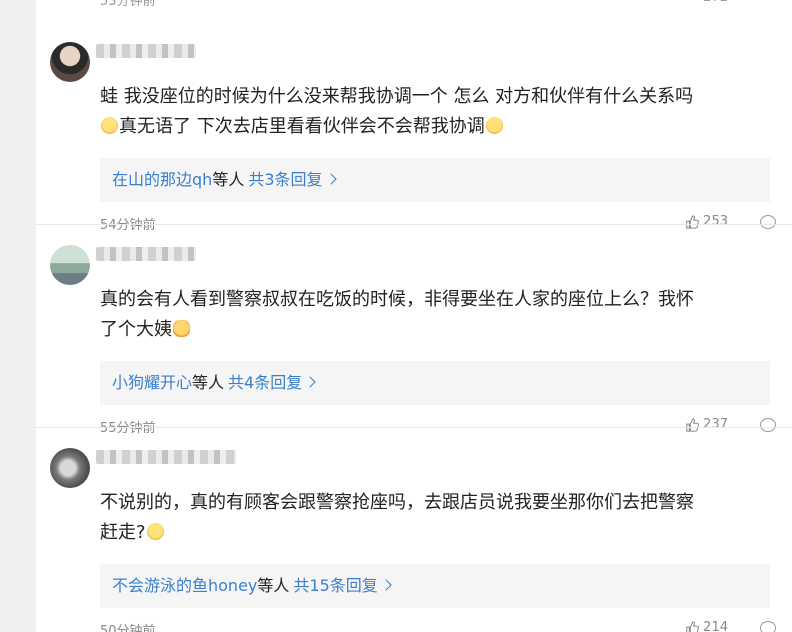 The width and height of the screenshot is (792, 632). Describe the element at coordinates (128, 4) in the screenshot. I see `previous-comment-time: 53分钟前` at that location.